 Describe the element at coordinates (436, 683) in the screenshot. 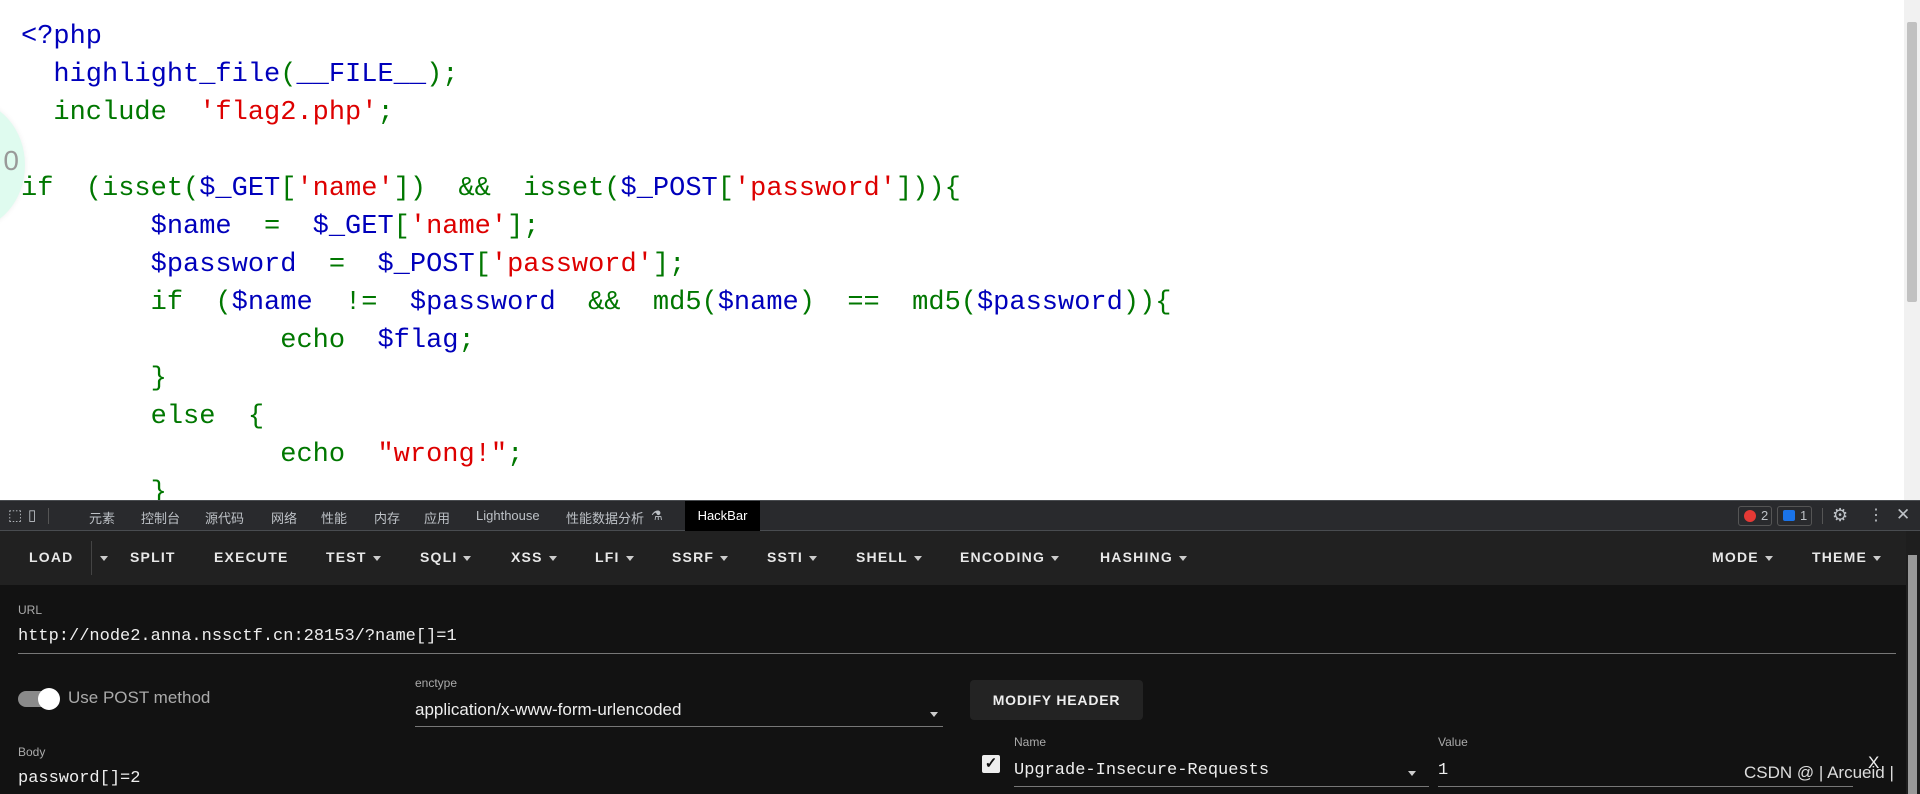

I see `enctype-label: enctype` at that location.